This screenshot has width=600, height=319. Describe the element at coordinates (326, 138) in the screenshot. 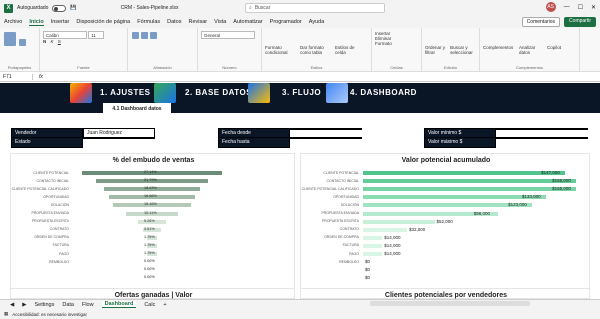

I see `fecha-hasta-field` at that location.